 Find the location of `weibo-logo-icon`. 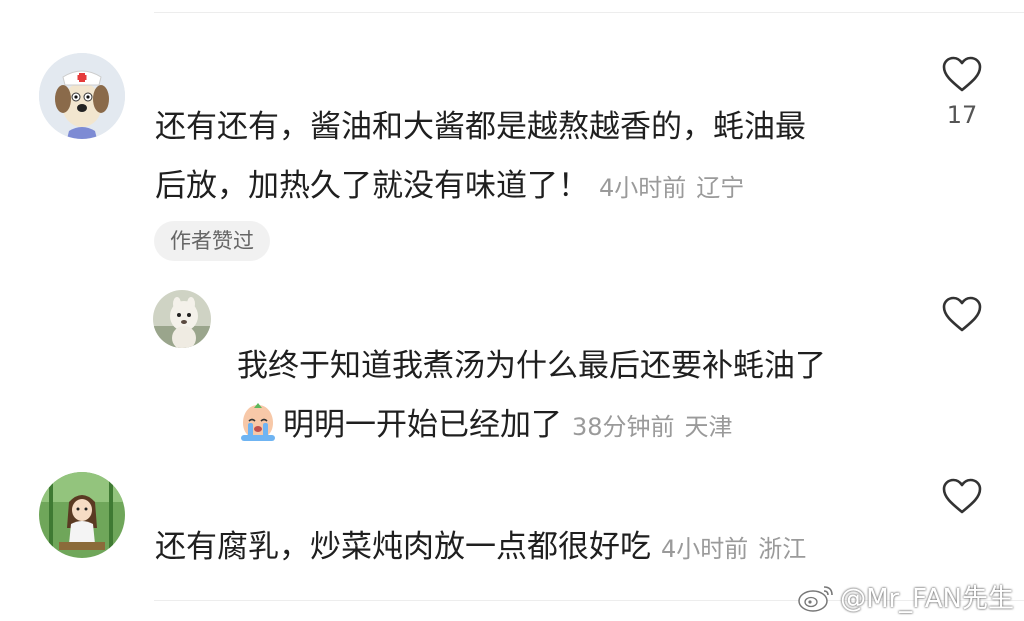

weibo-logo-icon is located at coordinates (815, 598).